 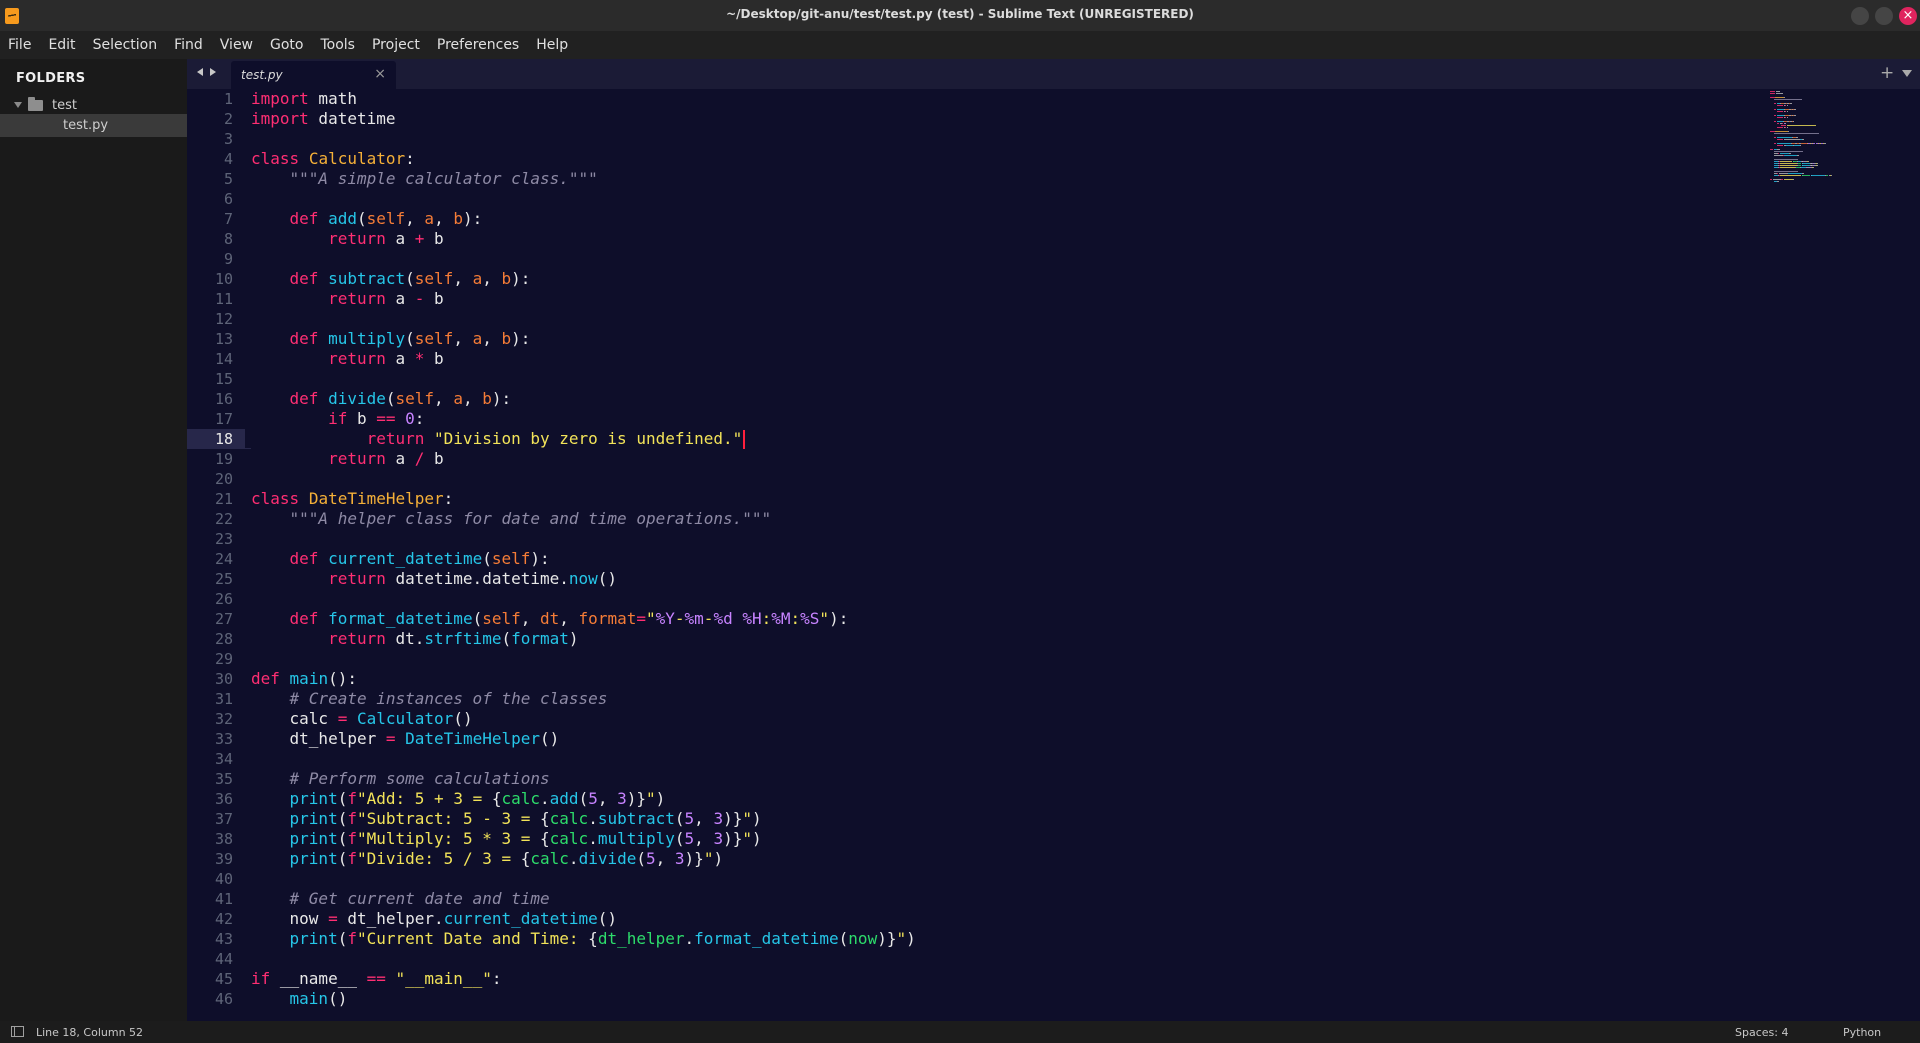 What do you see at coordinates (17, 1031) in the screenshot?
I see `toggle-panel-icon` at bounding box center [17, 1031].